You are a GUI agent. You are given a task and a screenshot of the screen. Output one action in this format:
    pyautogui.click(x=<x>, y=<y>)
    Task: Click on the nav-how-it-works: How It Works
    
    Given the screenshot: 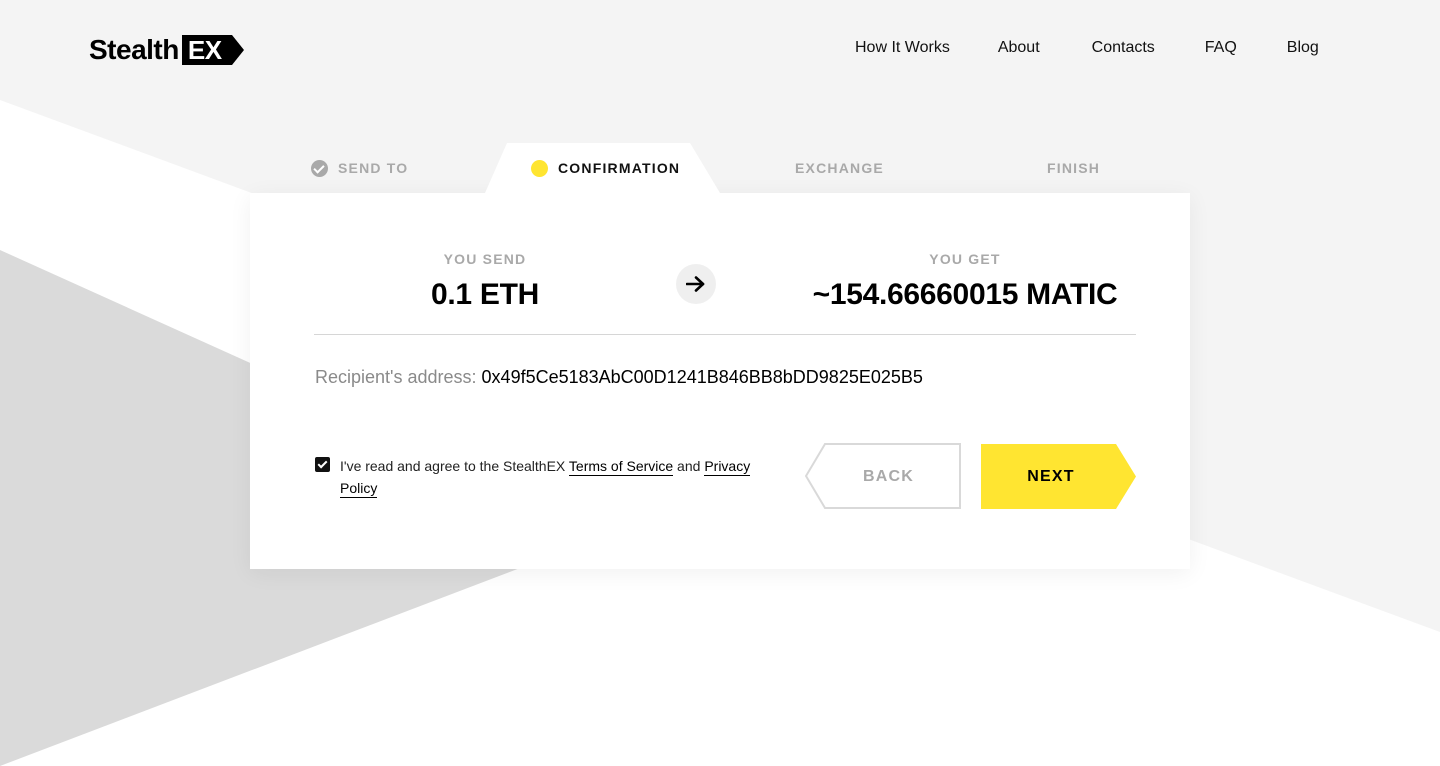 What is the action you would take?
    pyautogui.click(x=902, y=48)
    